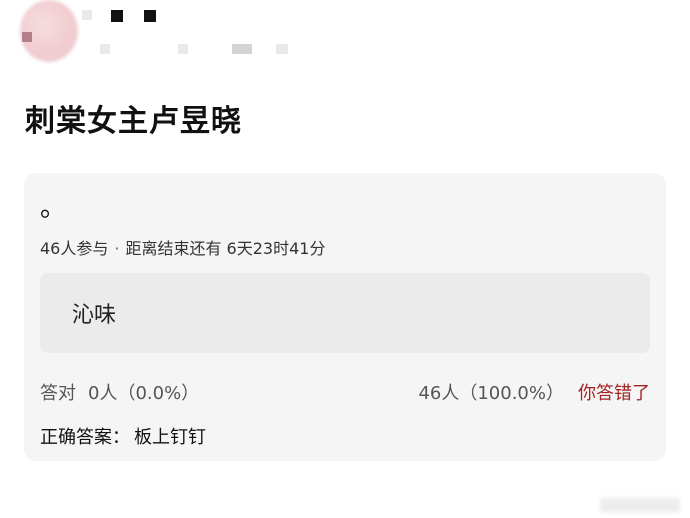  Describe the element at coordinates (144, 393) in the screenshot. I see `correct-stats-value: 0人（0.0%）` at that location.